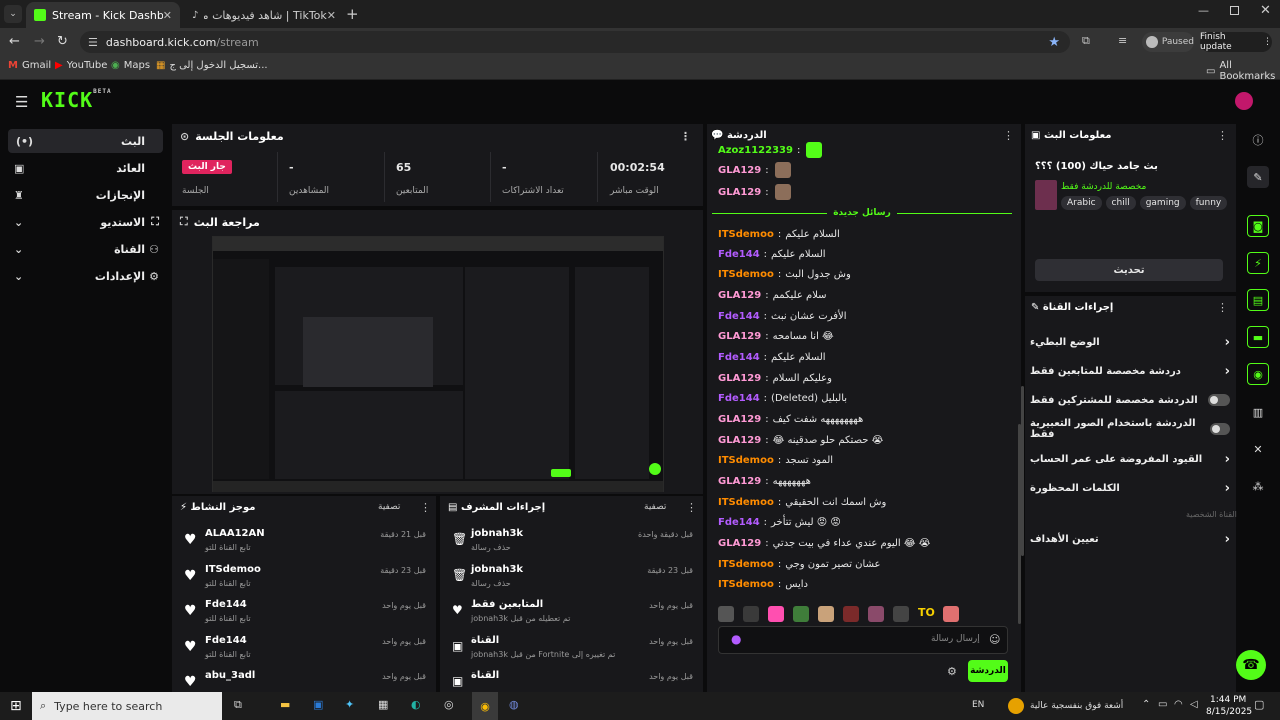  Describe the element at coordinates (130, 65) in the screenshot. I see `bookmark-maps: ◉ Maps` at that location.